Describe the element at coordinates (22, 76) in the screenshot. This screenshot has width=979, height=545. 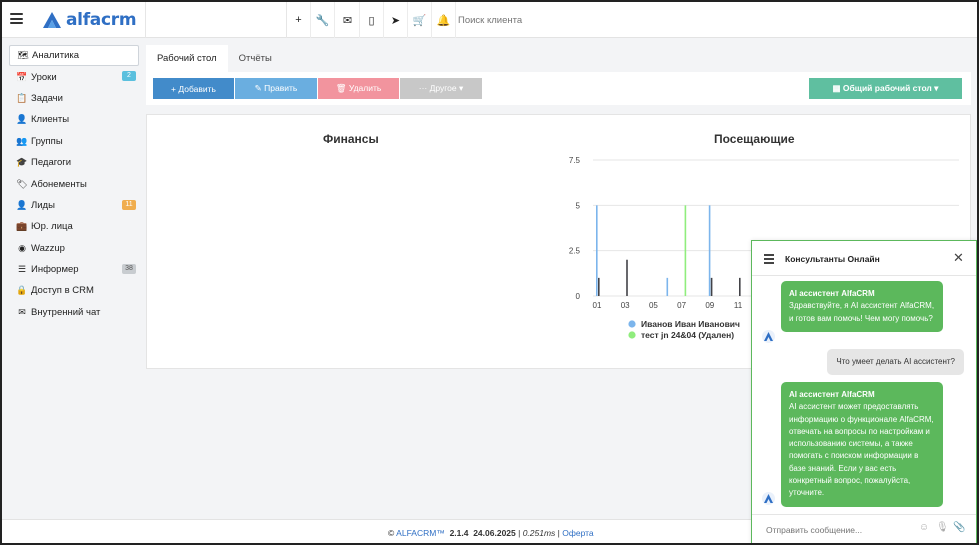
I see `calendar-icon: 📅` at that location.